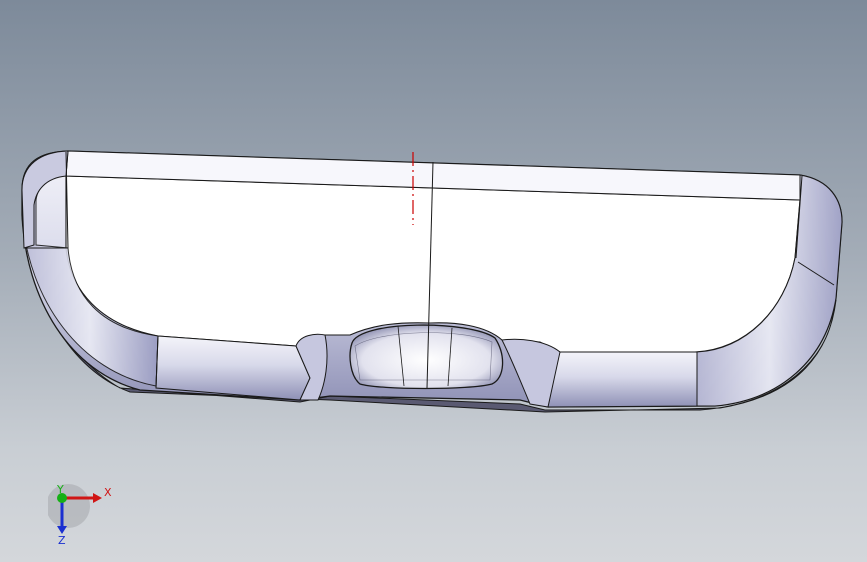 The width and height of the screenshot is (867, 562). Describe the element at coordinates (62, 540) in the screenshot. I see `z-axis-label: Z` at that location.